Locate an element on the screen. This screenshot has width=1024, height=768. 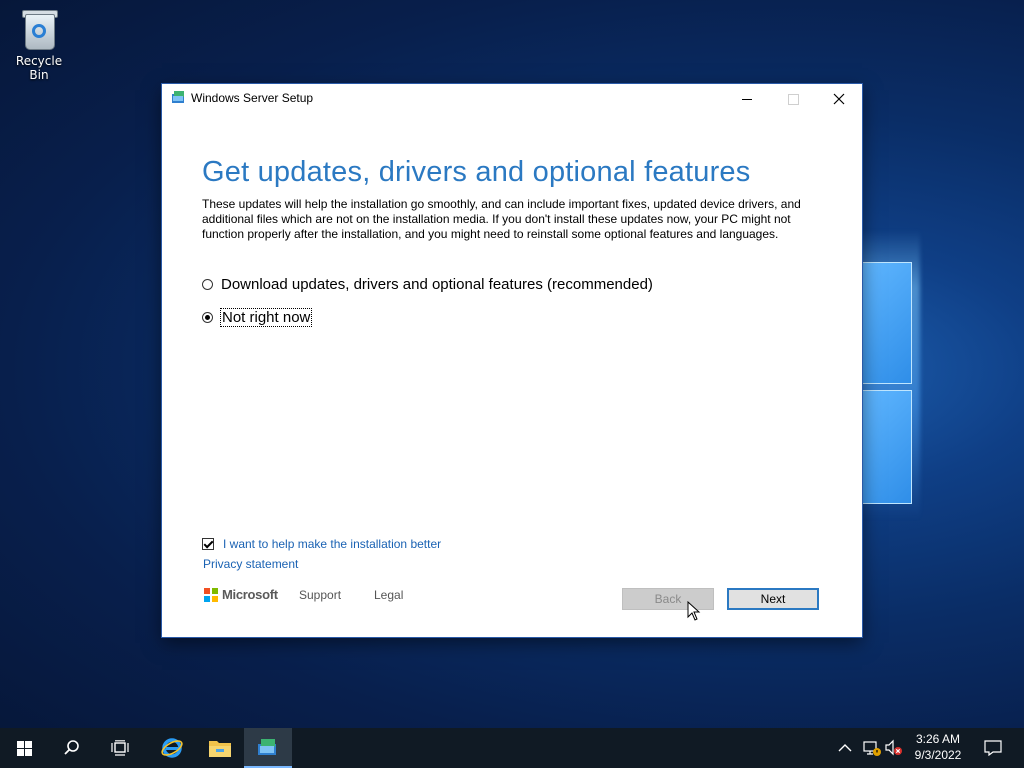
search-button is located at coordinates (72, 748).